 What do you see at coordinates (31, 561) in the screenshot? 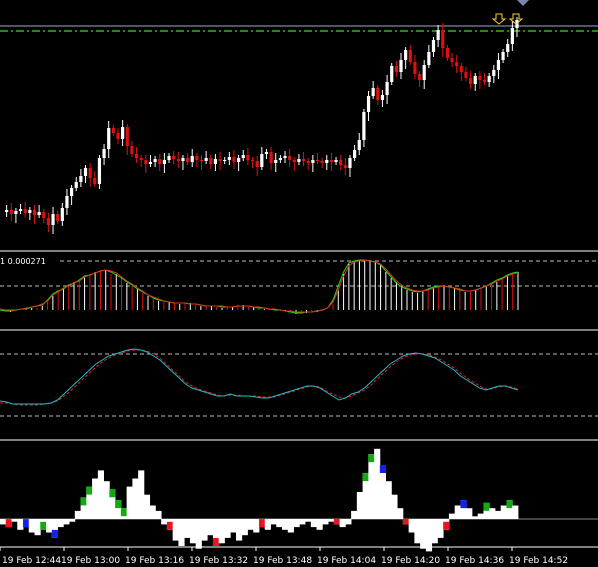
I see `time-label: 19 Feb 12:44` at bounding box center [31, 561].